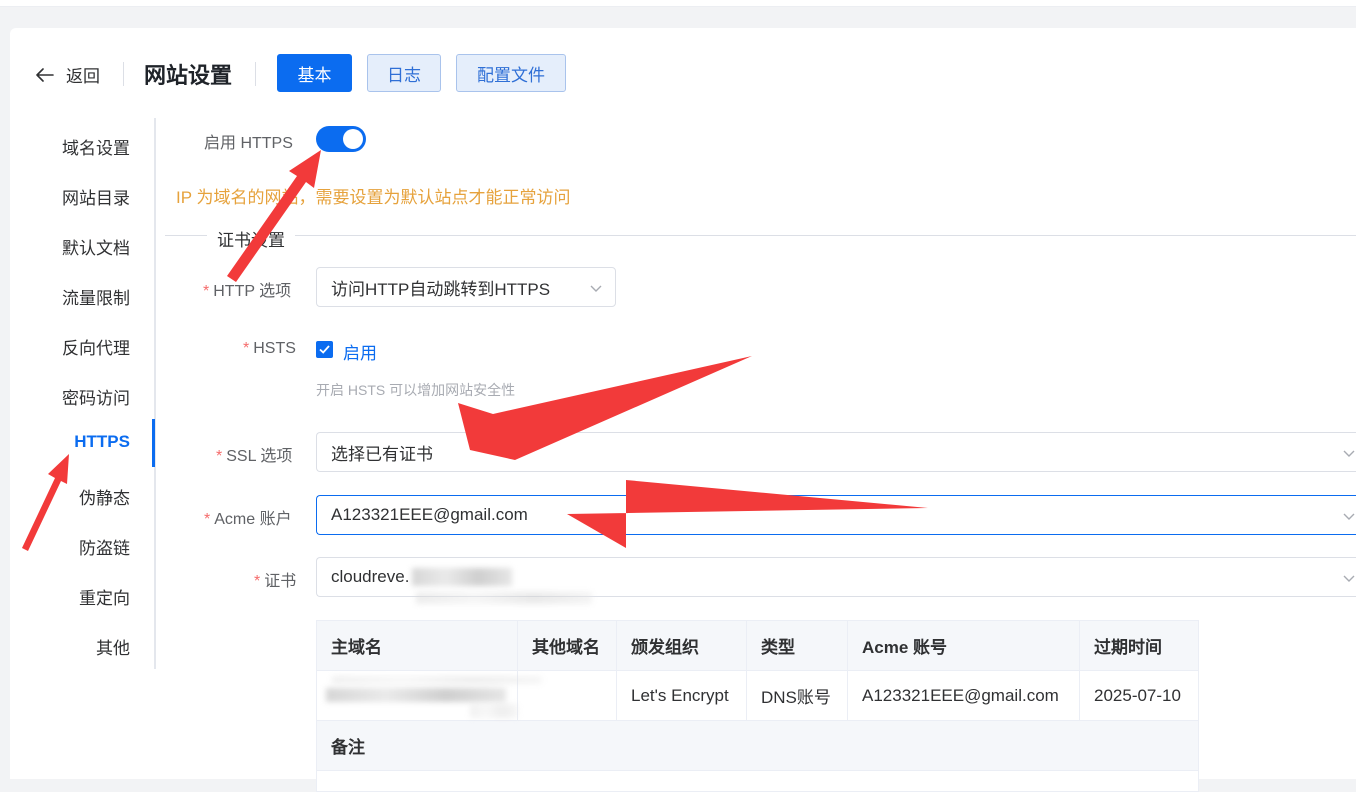 This screenshot has width=1356, height=792. I want to click on ssl-option-label-text: SSL 选项, so click(259, 456).